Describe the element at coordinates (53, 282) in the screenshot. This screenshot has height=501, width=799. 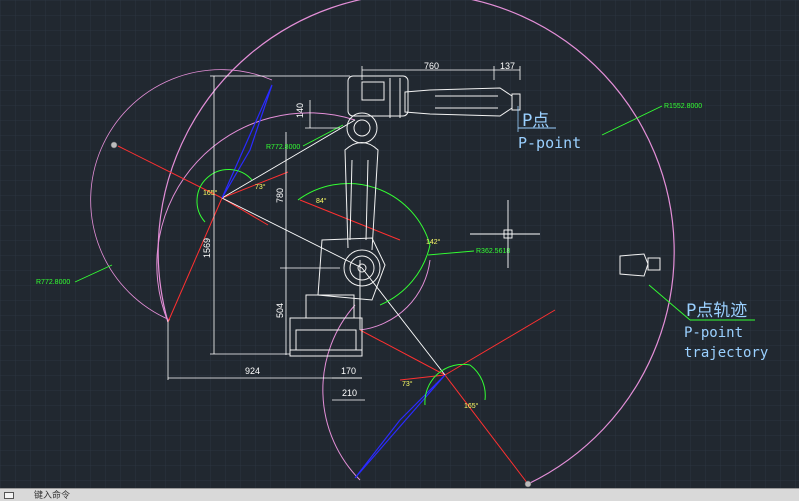
I see `radius-label-left: R772.8000` at that location.